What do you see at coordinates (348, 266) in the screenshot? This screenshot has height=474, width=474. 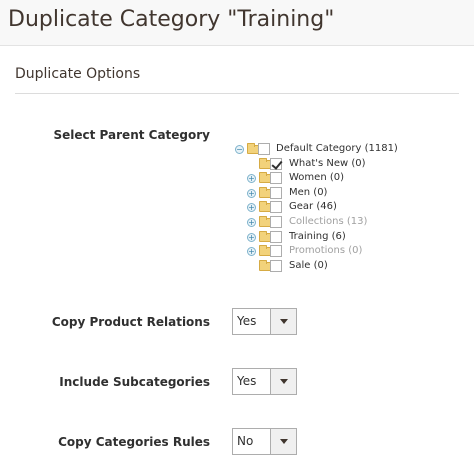 I see `tree-node-sale: Sale (0)` at bounding box center [348, 266].